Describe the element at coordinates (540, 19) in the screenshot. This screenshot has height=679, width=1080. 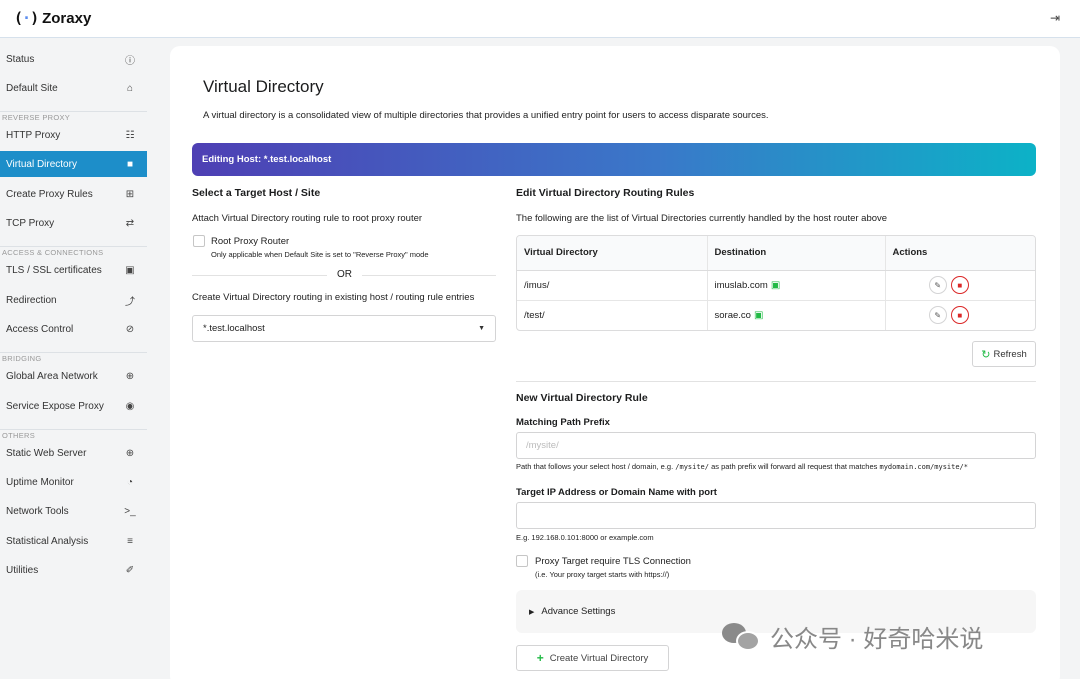
I see `top-bar: (·) Zoraxy ⇥` at that location.